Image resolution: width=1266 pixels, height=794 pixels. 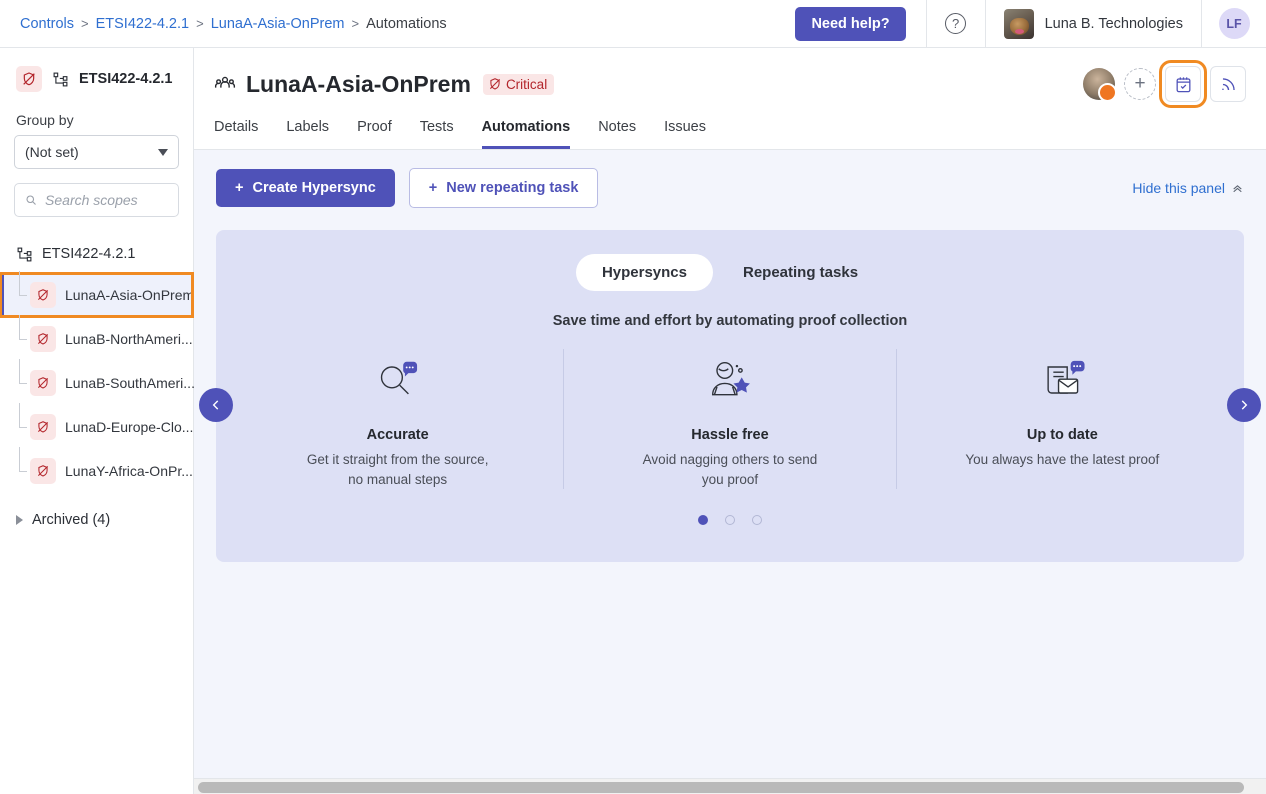 I want to click on person-star-icon, so click(x=729, y=380).